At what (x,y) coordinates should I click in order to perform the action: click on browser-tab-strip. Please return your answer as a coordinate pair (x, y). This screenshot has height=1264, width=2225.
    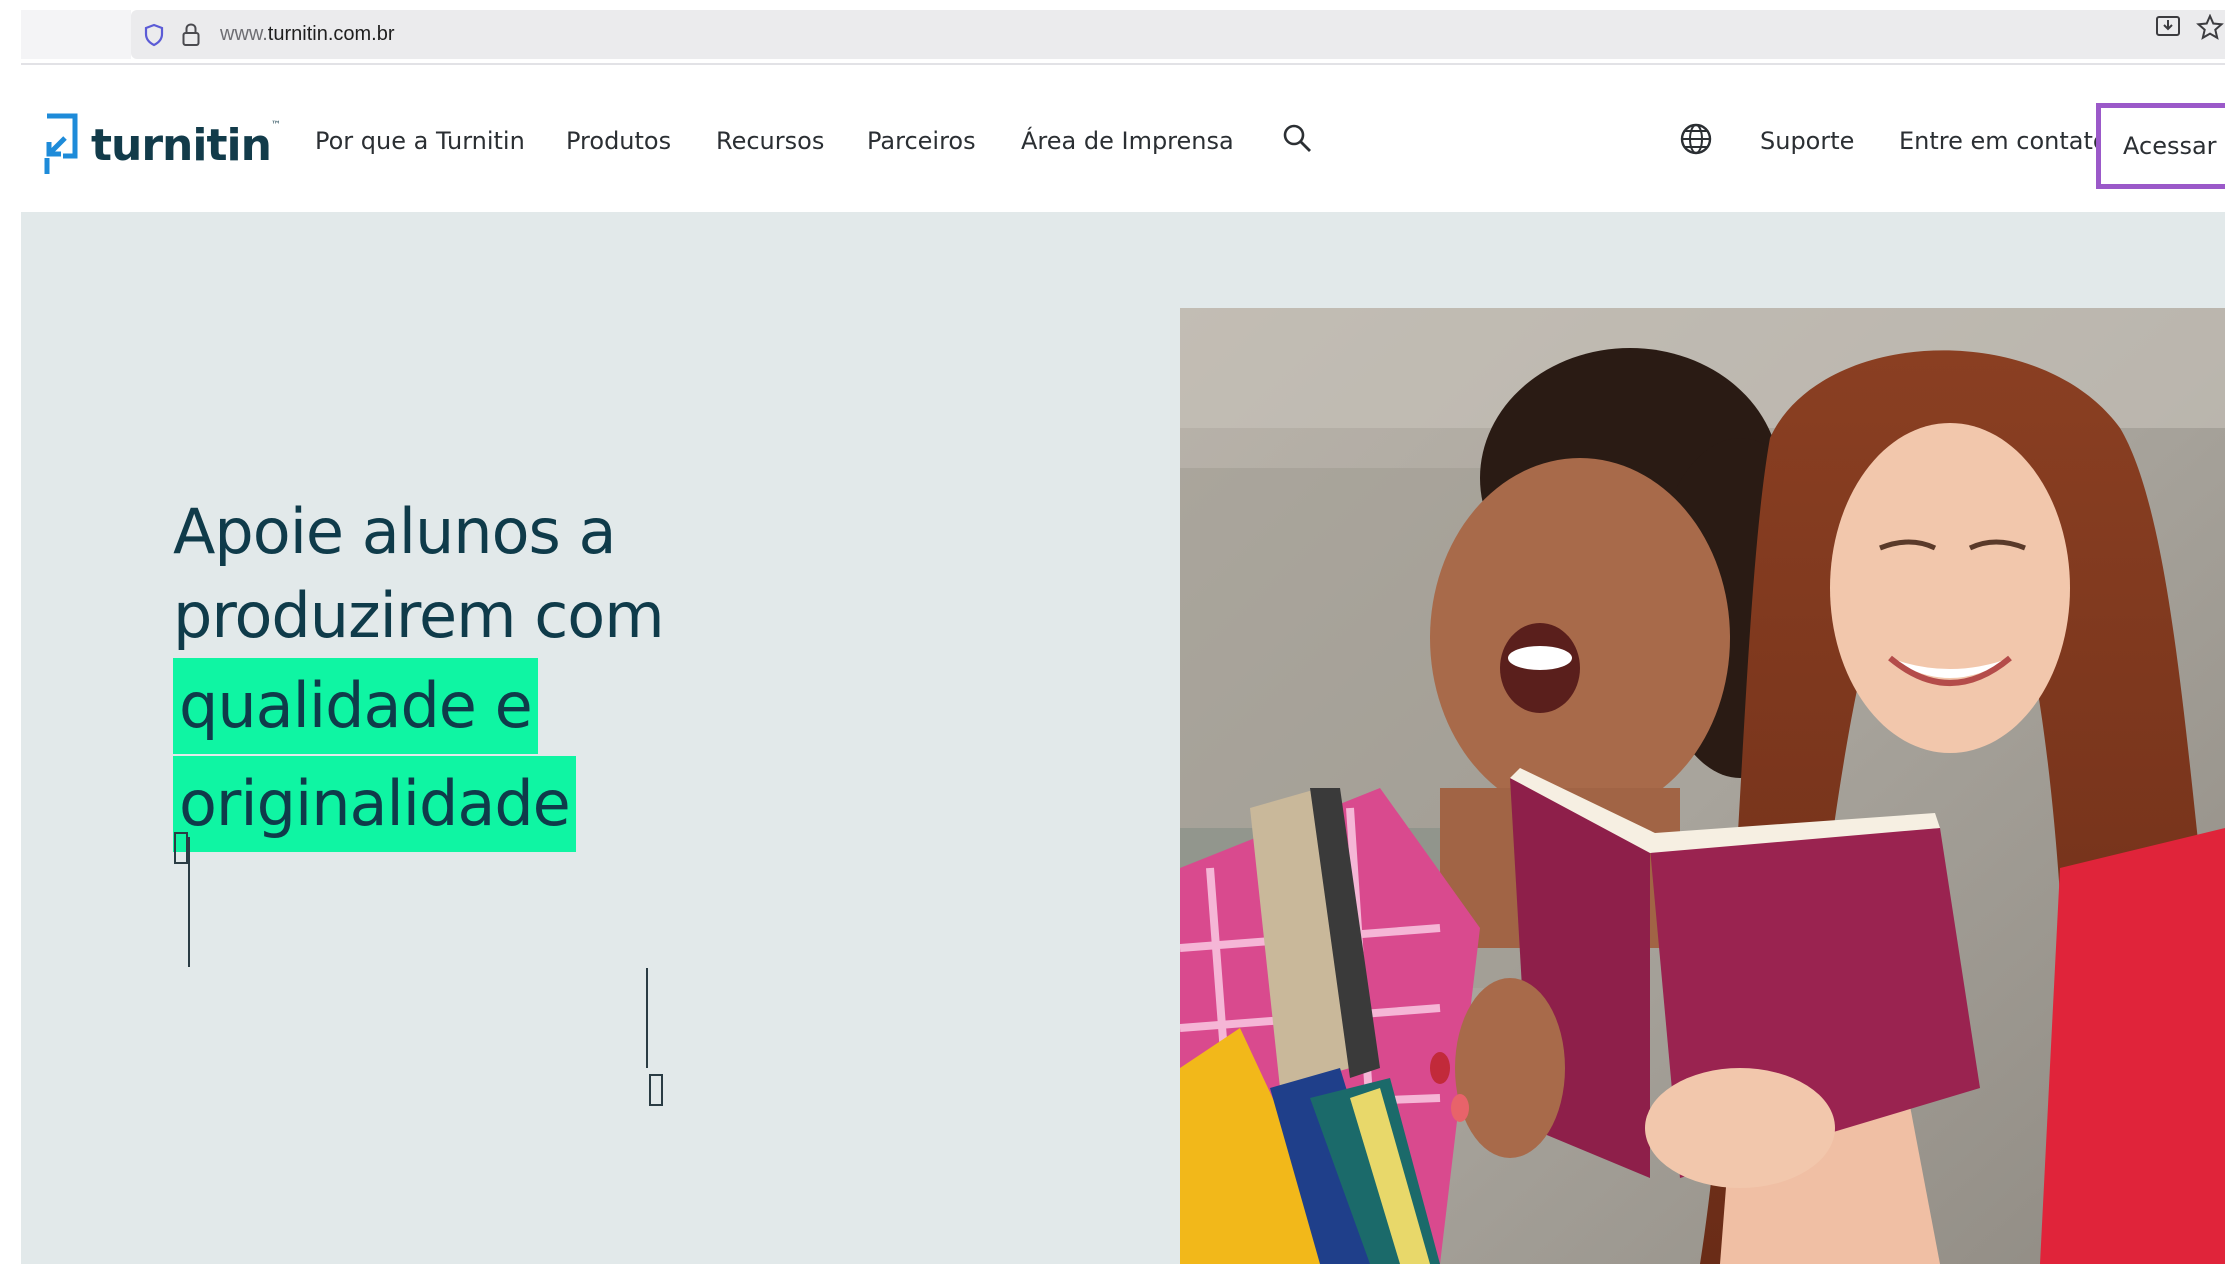
    Looking at the image, I should click on (76, 34).